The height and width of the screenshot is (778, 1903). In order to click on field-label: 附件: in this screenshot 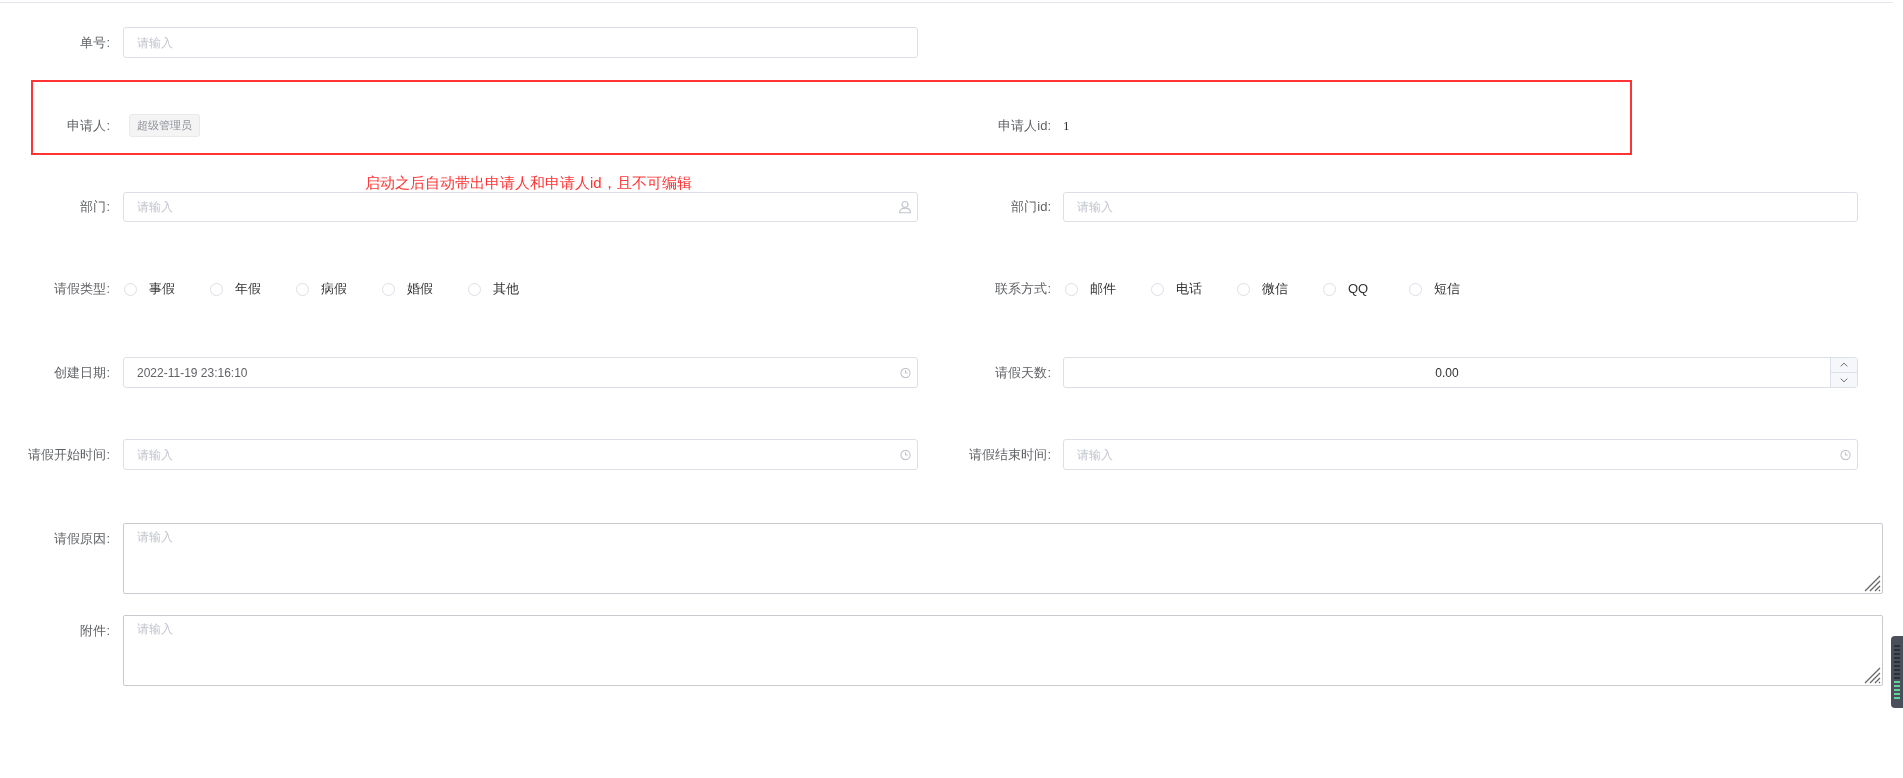, I will do `click(95, 631)`.